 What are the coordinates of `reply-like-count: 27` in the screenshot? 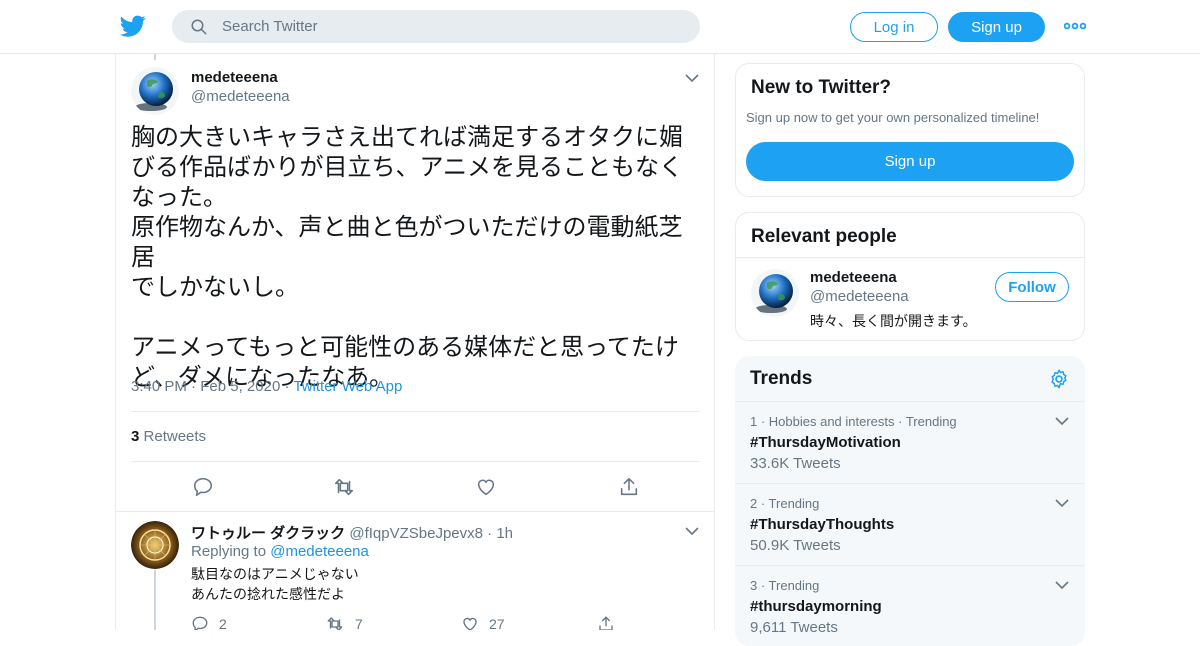 It's located at (497, 623).